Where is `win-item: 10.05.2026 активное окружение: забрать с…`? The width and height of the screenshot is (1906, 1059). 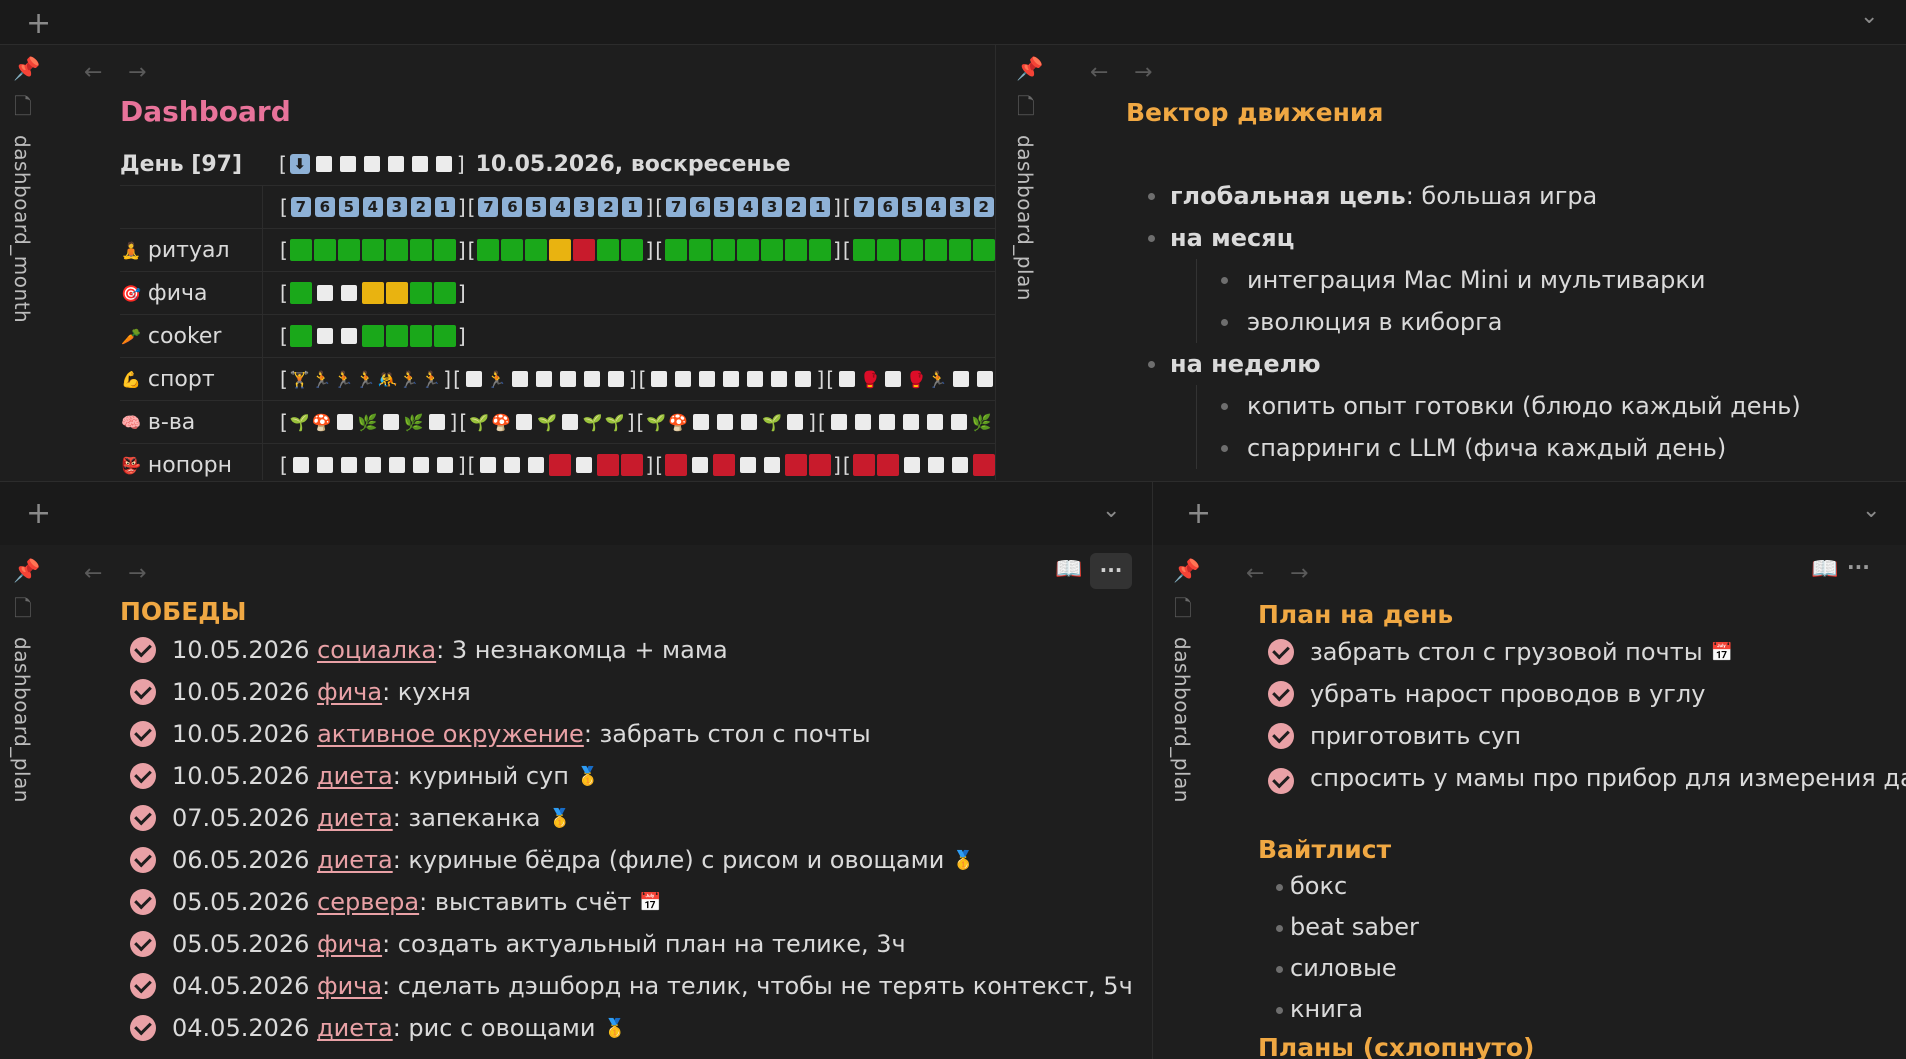
win-item: 10.05.2026 активное окружение: забрать с… is located at coordinates (631, 734).